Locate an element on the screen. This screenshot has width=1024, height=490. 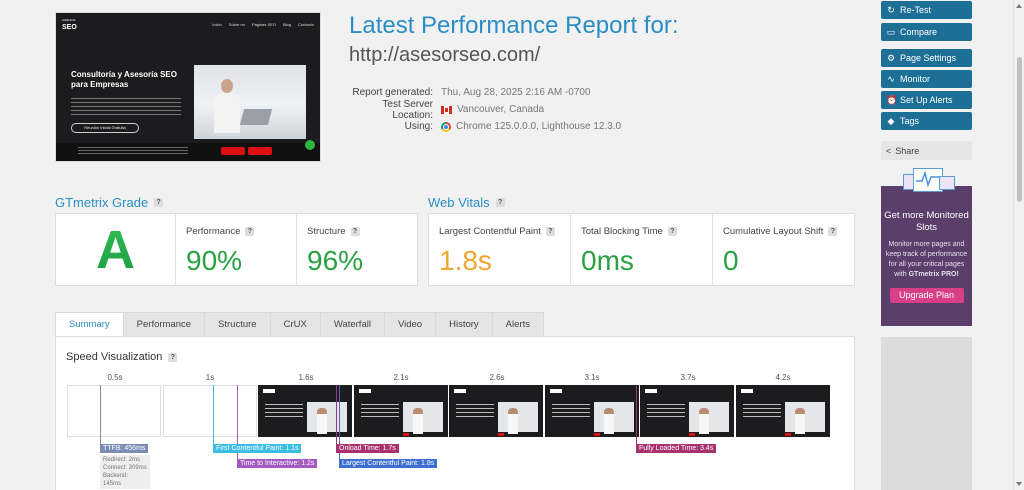
compare-icon: ▭ is located at coordinates (891, 31).